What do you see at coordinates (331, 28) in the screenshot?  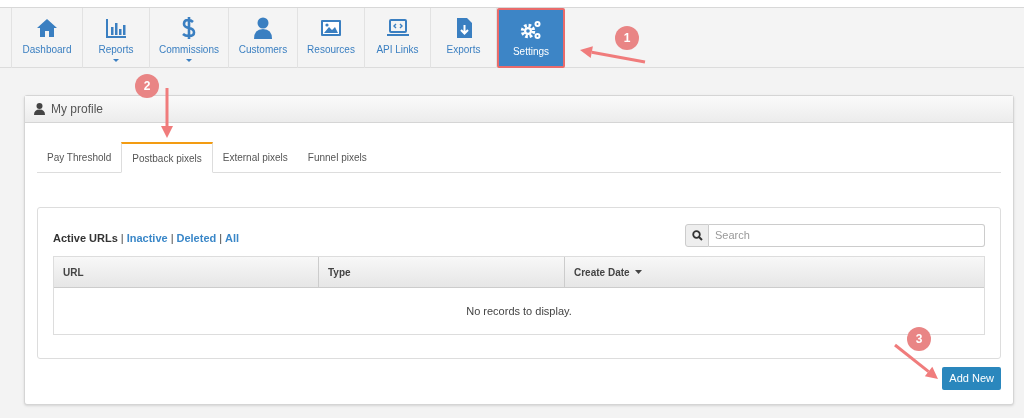 I see `image-icon` at bounding box center [331, 28].